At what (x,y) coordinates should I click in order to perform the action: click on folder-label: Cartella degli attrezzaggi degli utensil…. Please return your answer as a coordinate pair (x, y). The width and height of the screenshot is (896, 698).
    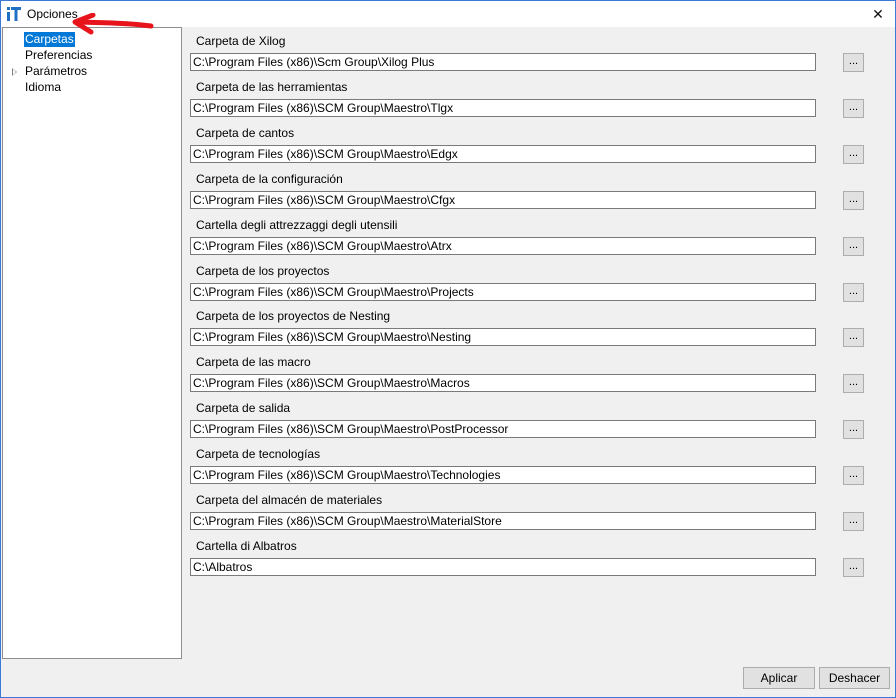
    Looking at the image, I should click on (297, 225).